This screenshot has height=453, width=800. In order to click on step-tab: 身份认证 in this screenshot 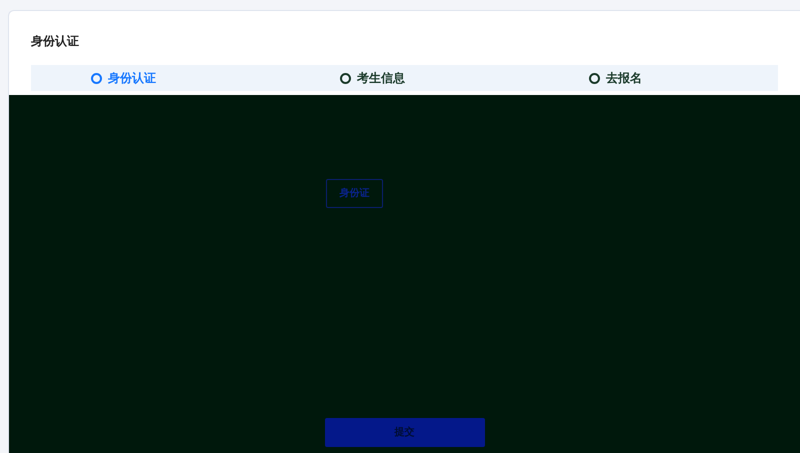, I will do `click(123, 78)`.